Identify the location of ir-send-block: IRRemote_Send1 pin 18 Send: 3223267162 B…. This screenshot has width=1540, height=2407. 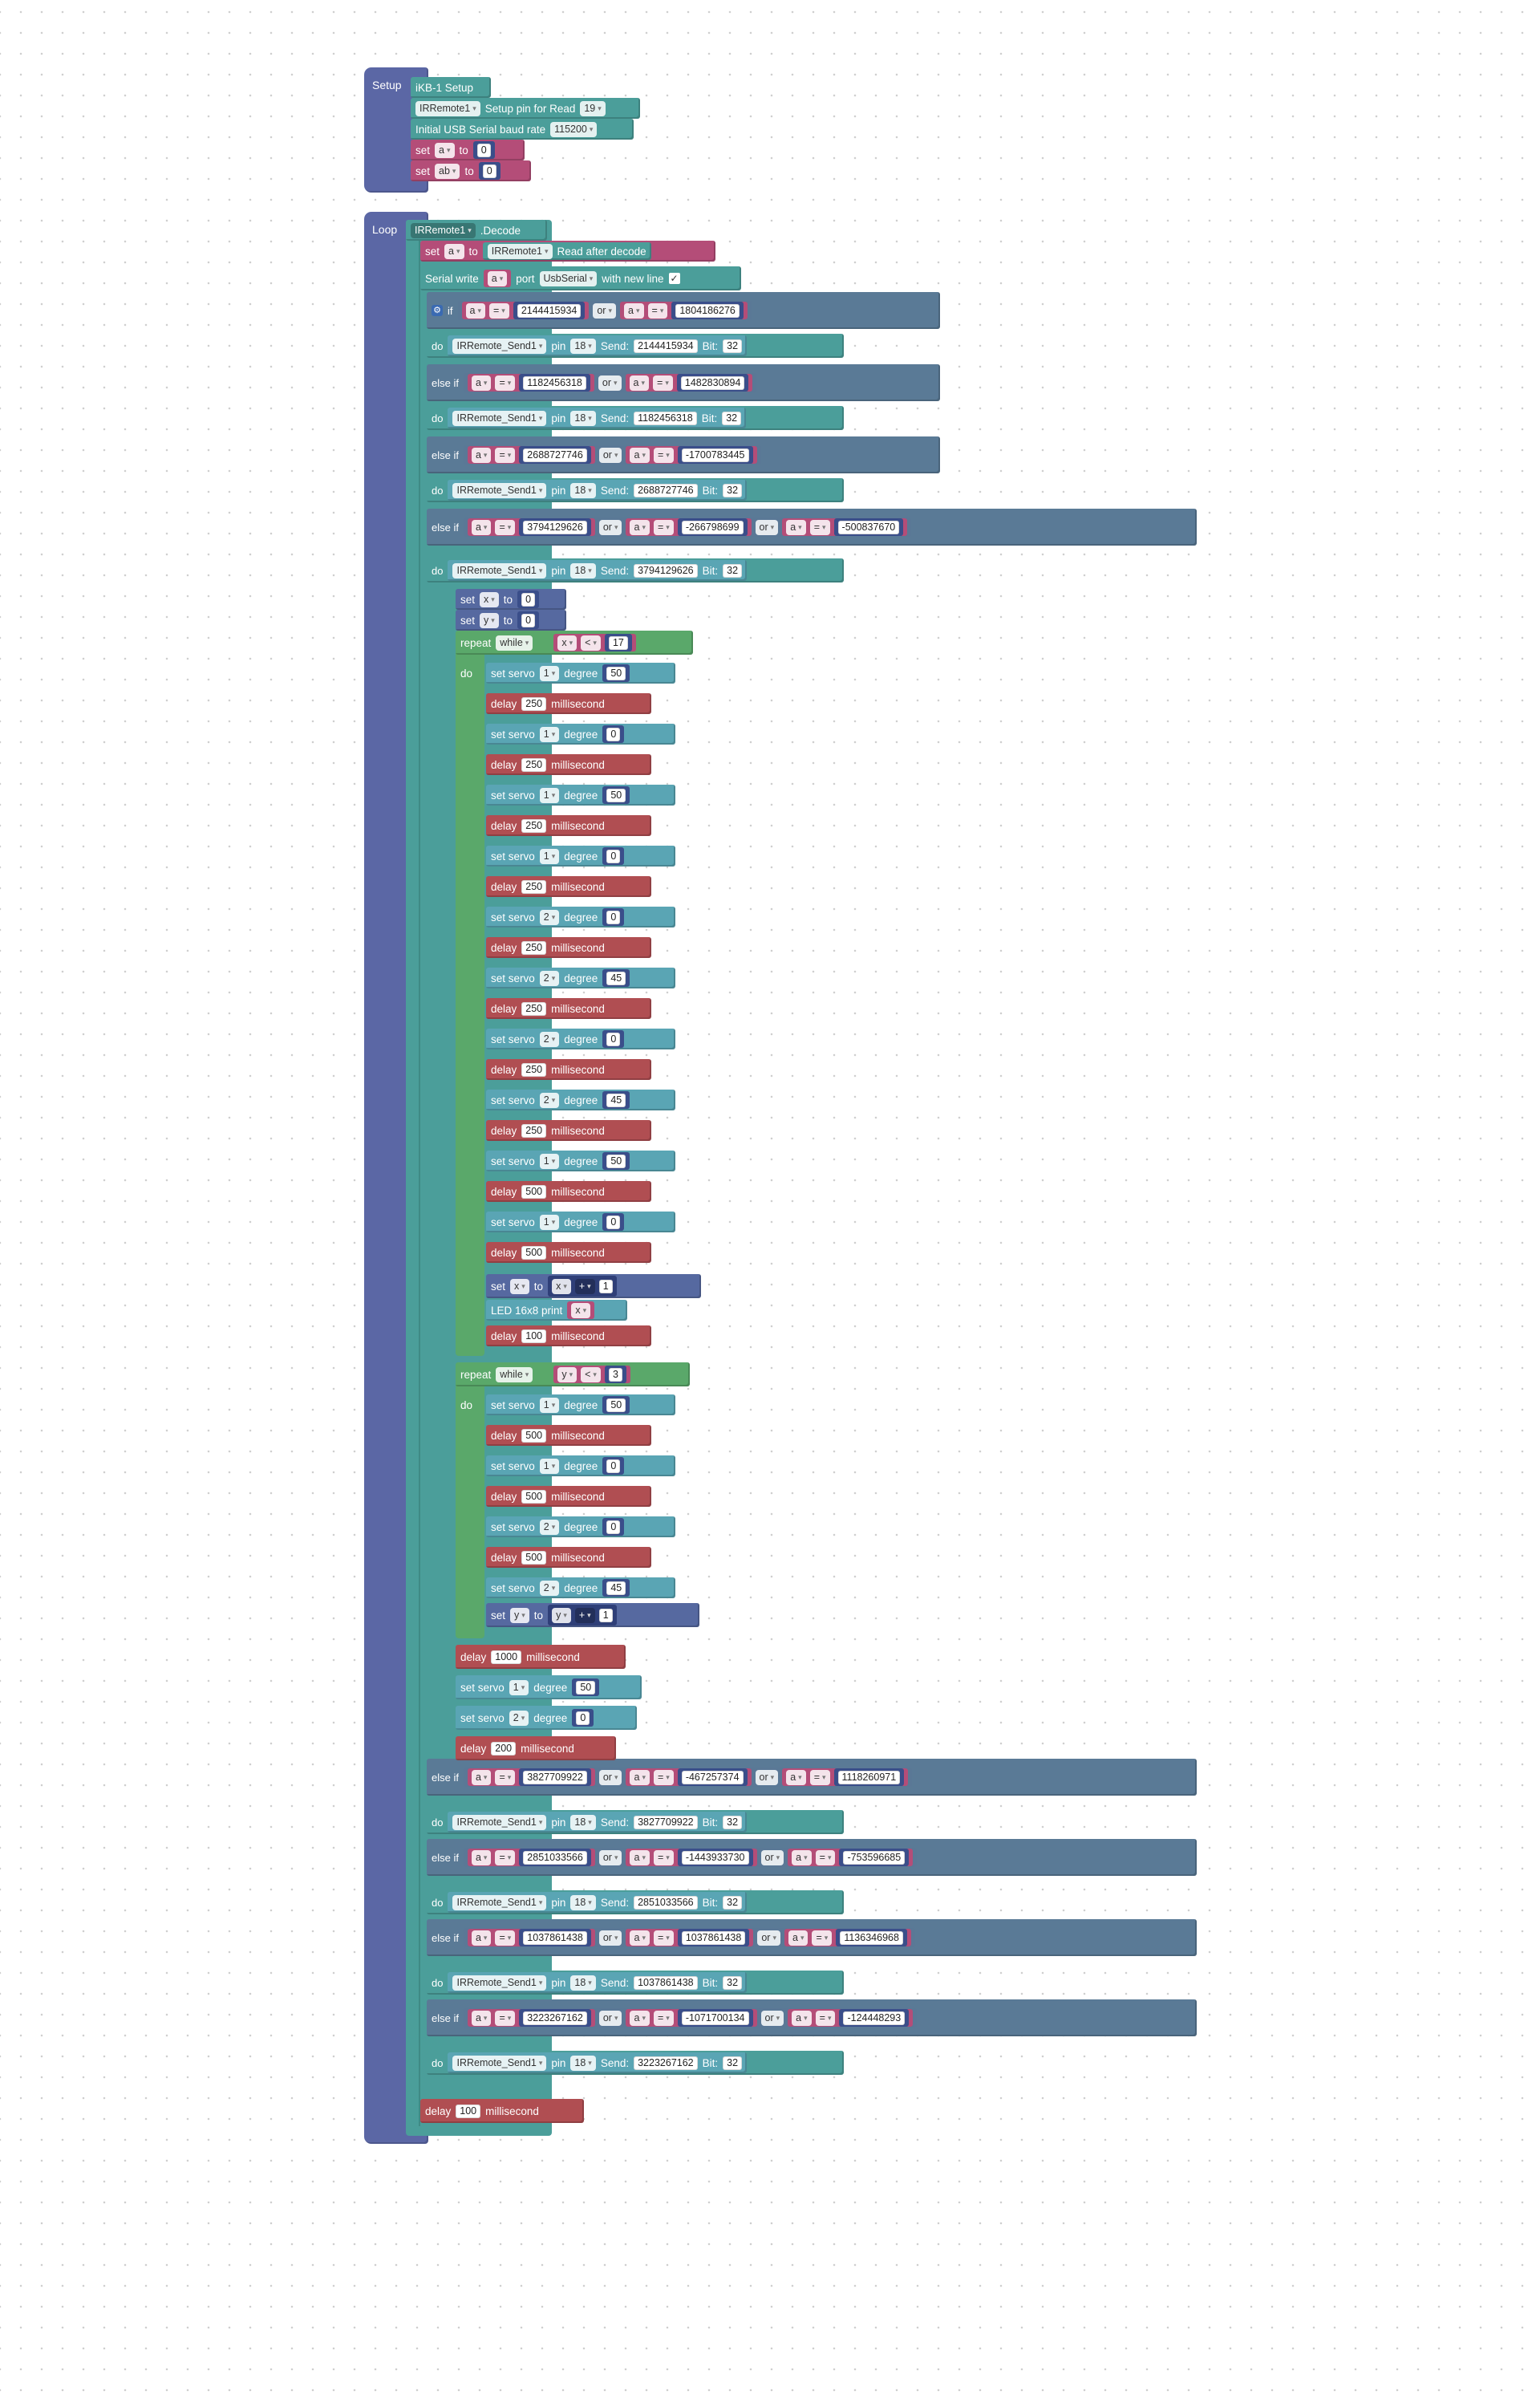
(598, 2062).